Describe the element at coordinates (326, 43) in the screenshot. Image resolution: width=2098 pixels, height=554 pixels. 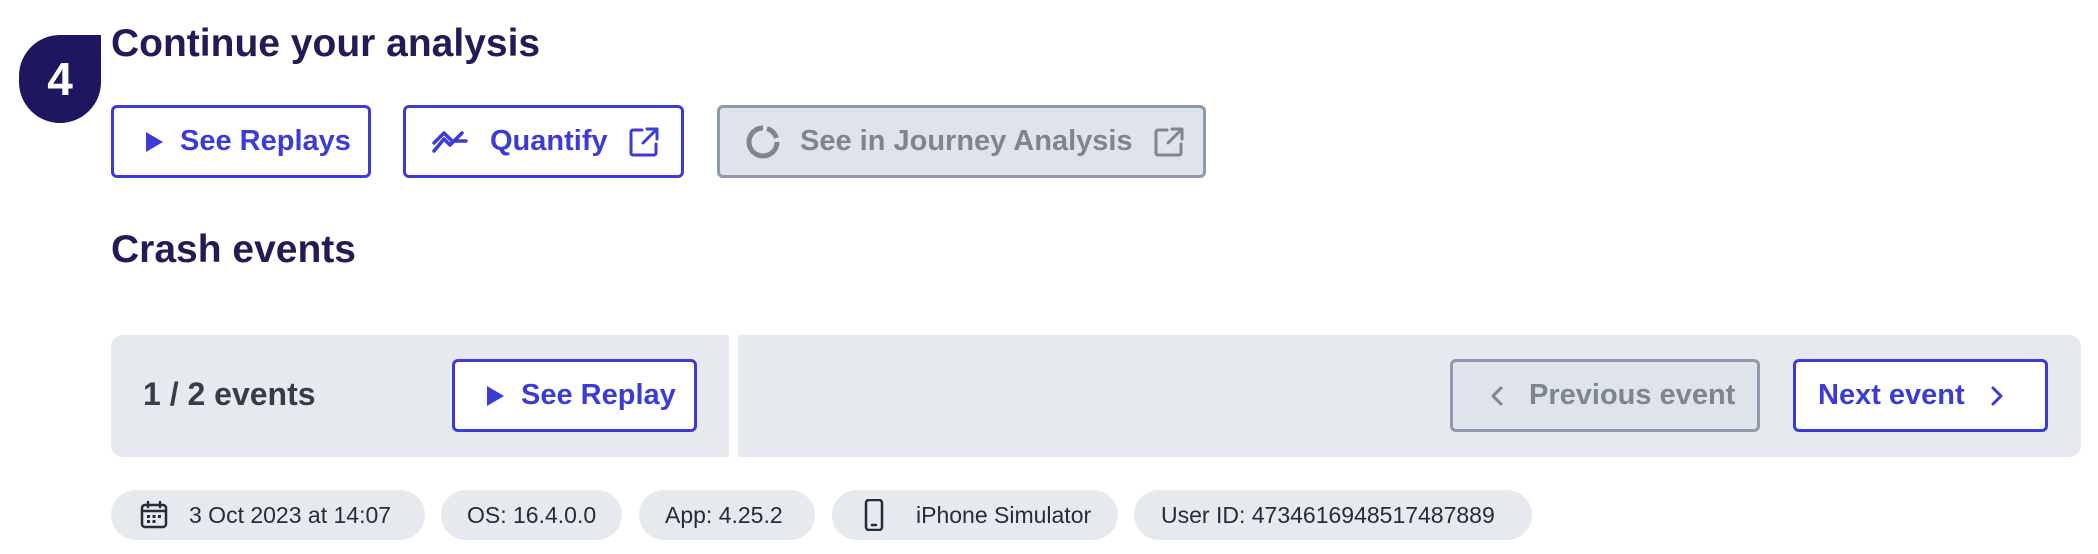
I see `analysis-title: Continue your analysis` at that location.